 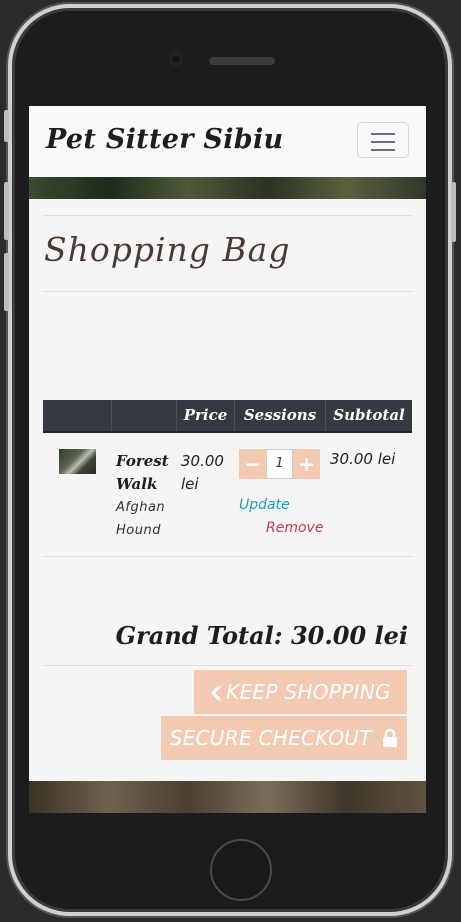 I want to click on grand-total: Grand Total: 30.00 lei, so click(x=261, y=635).